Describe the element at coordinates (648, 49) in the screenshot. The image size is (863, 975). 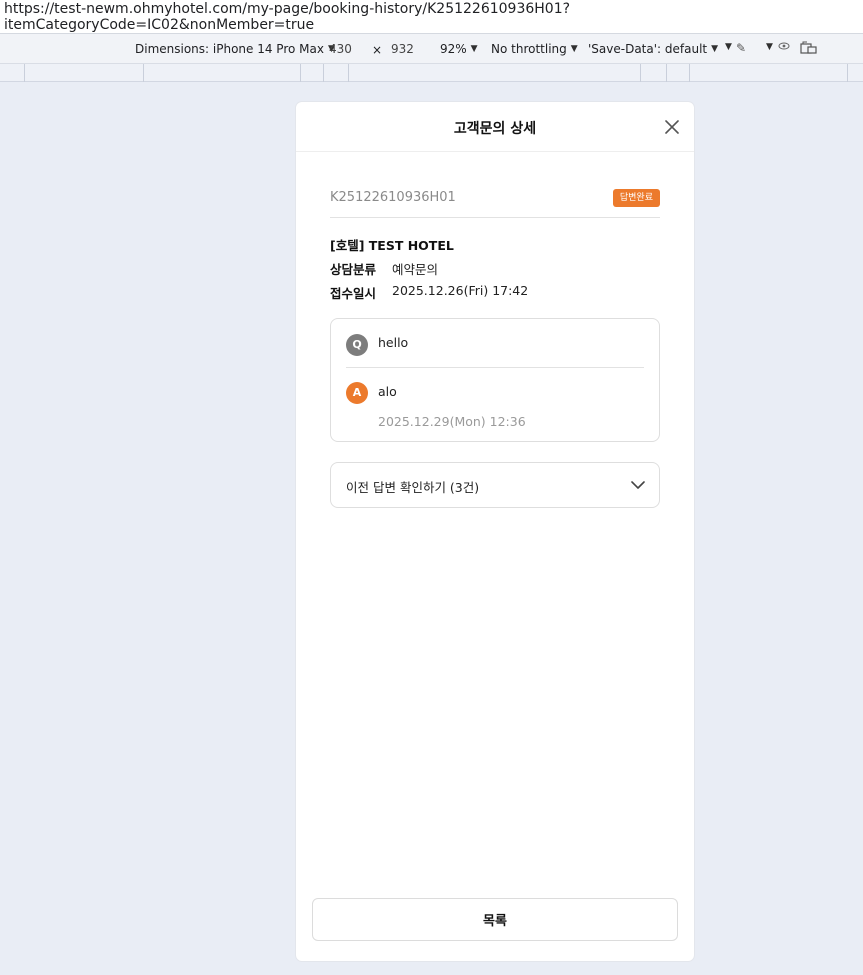
I see `save-data-label: 'Save-Data': default` at that location.